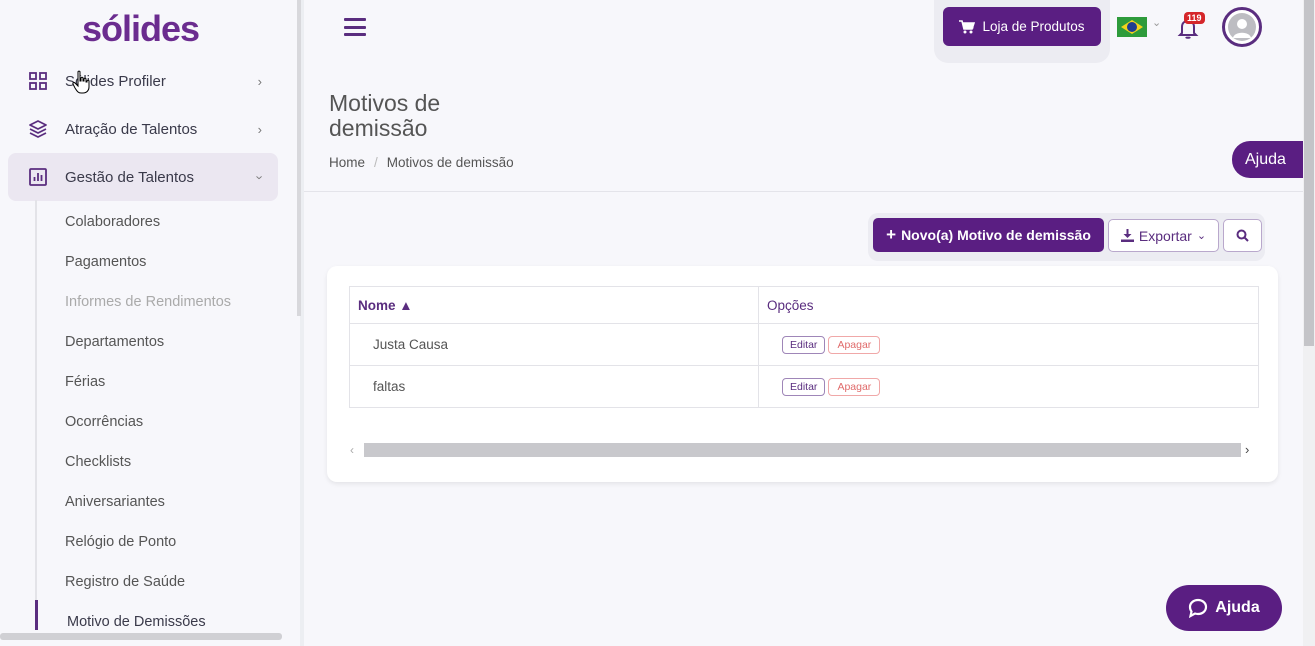  What do you see at coordinates (105, 262) in the screenshot?
I see `sidebar-subitem-pagamentos: Pagamentos` at bounding box center [105, 262].